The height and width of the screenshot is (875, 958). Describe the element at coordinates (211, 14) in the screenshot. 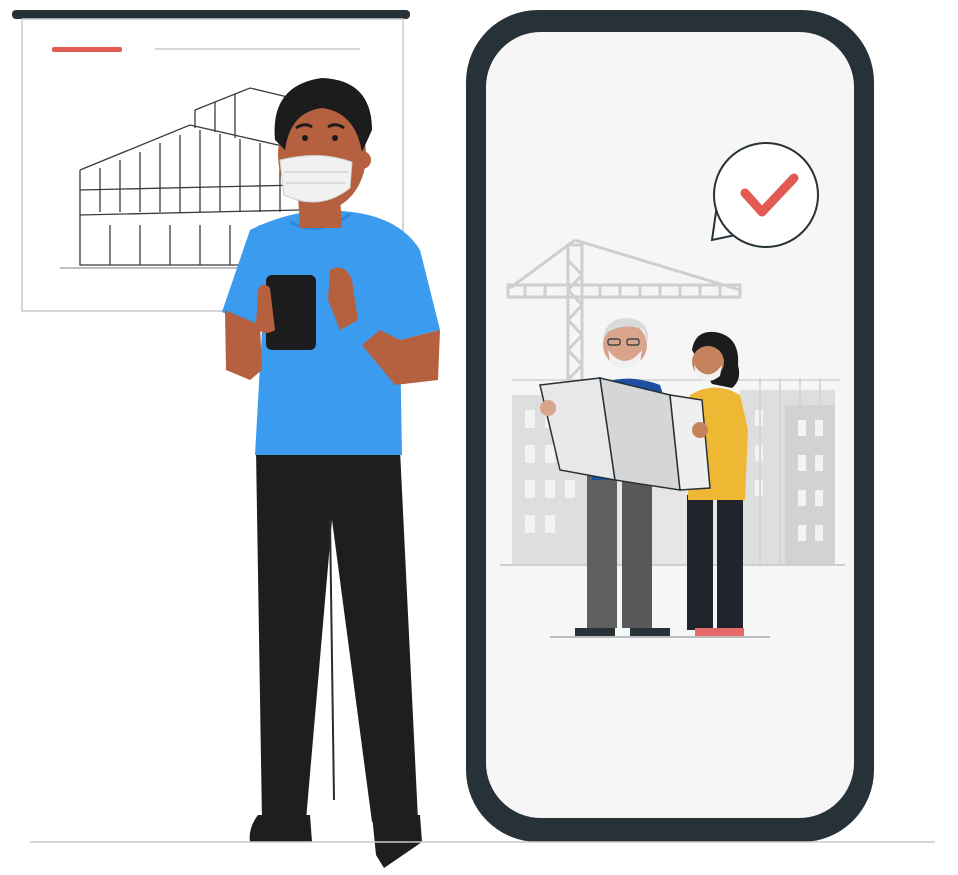

I see `board-top-bar` at that location.